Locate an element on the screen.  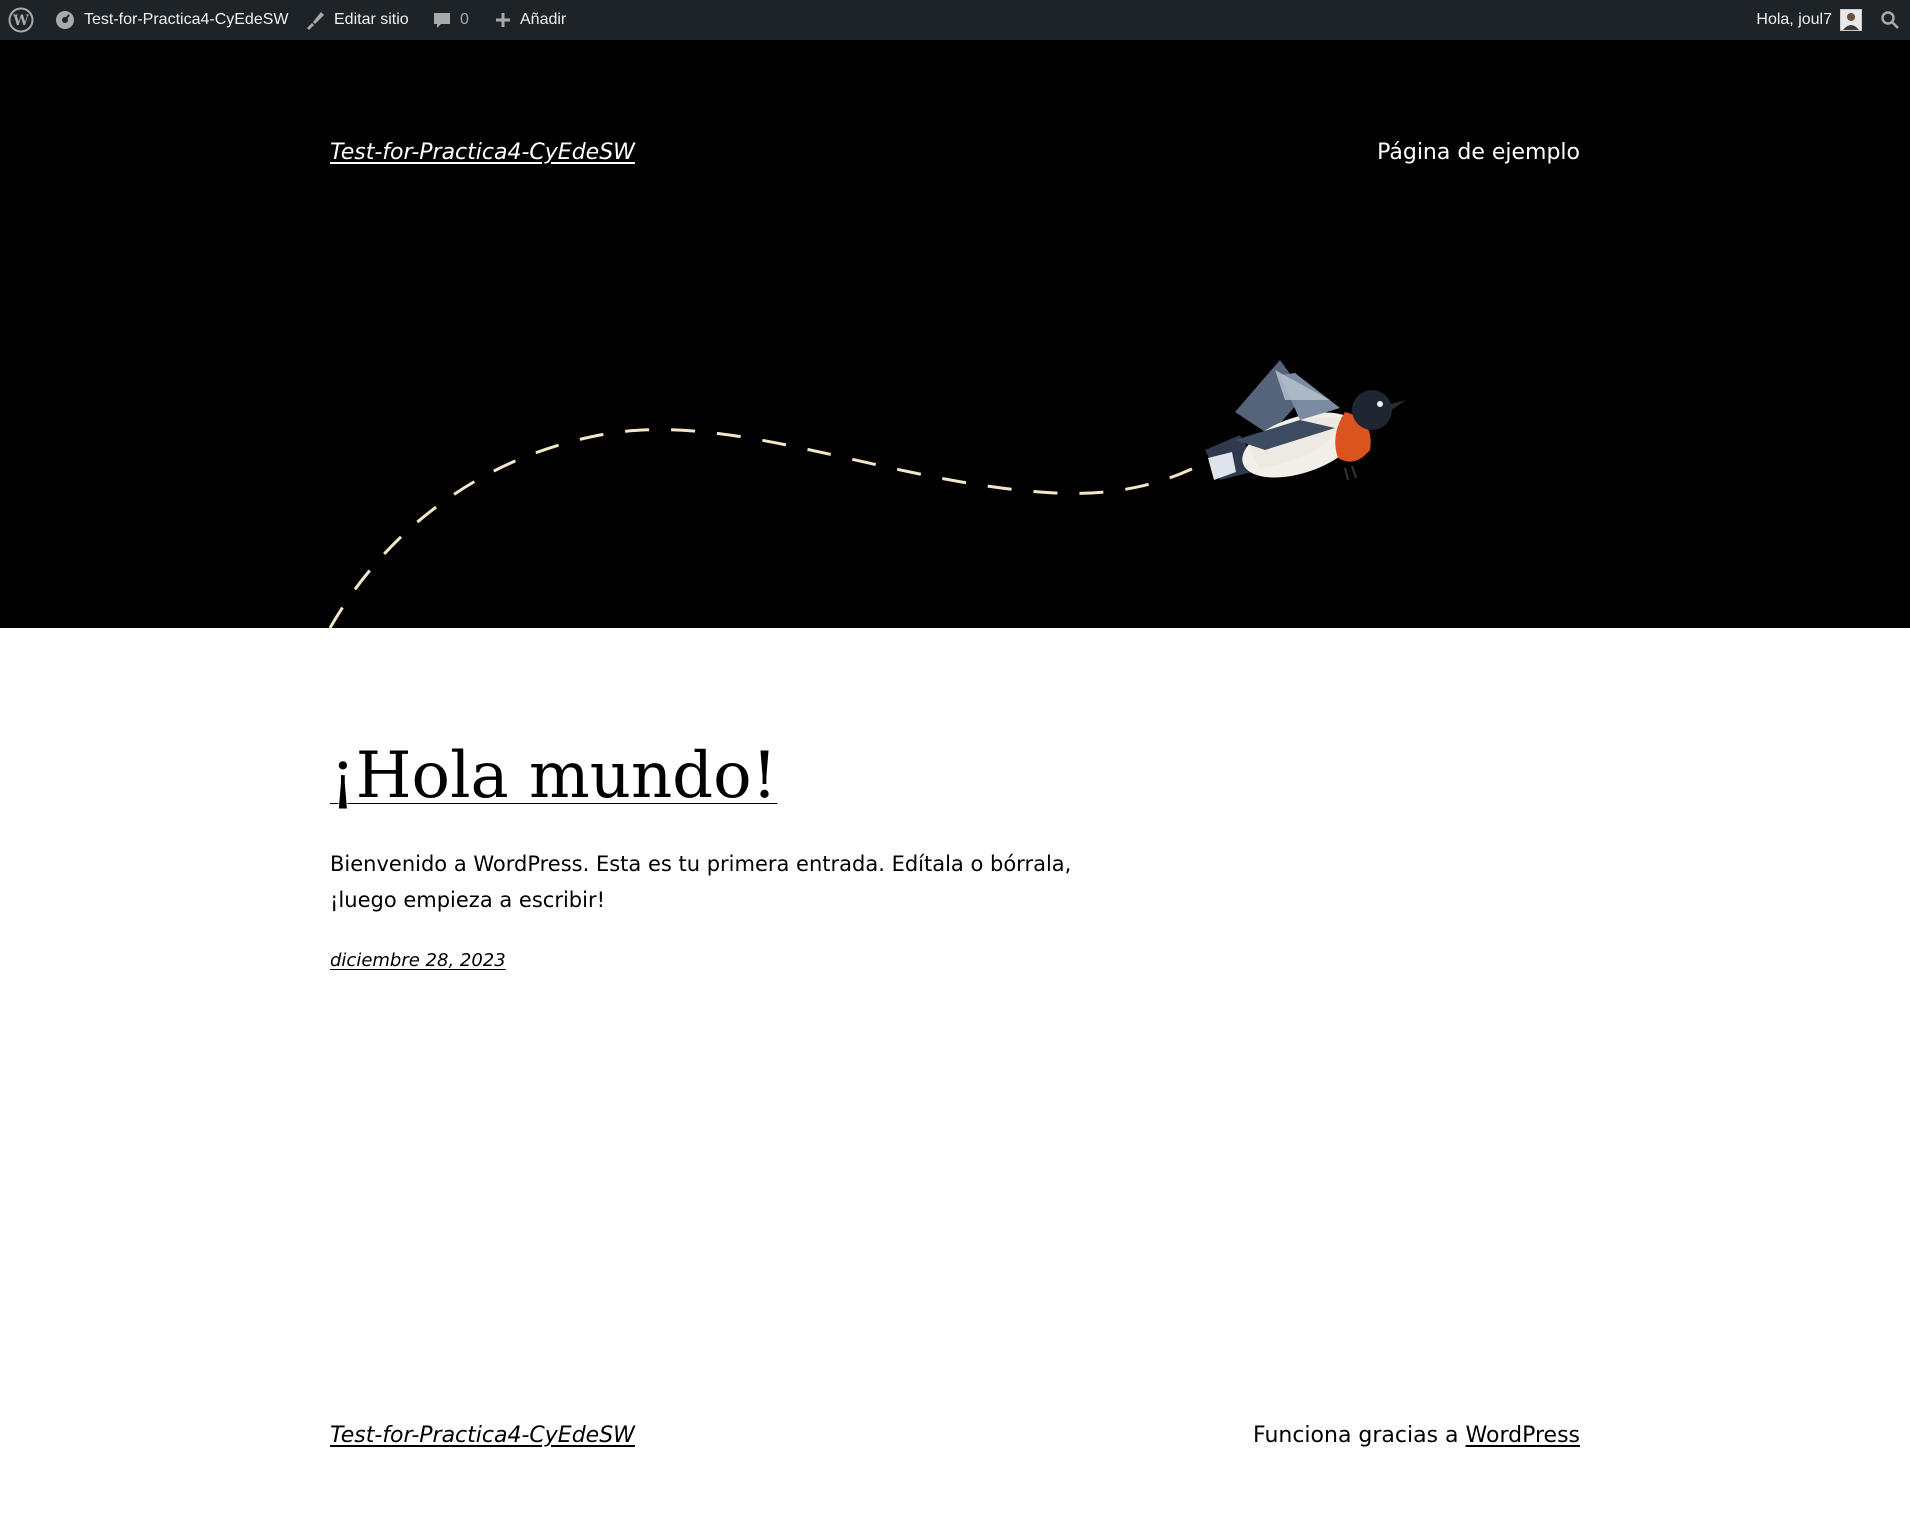
svg-text: W is located at coordinates (20, 21).